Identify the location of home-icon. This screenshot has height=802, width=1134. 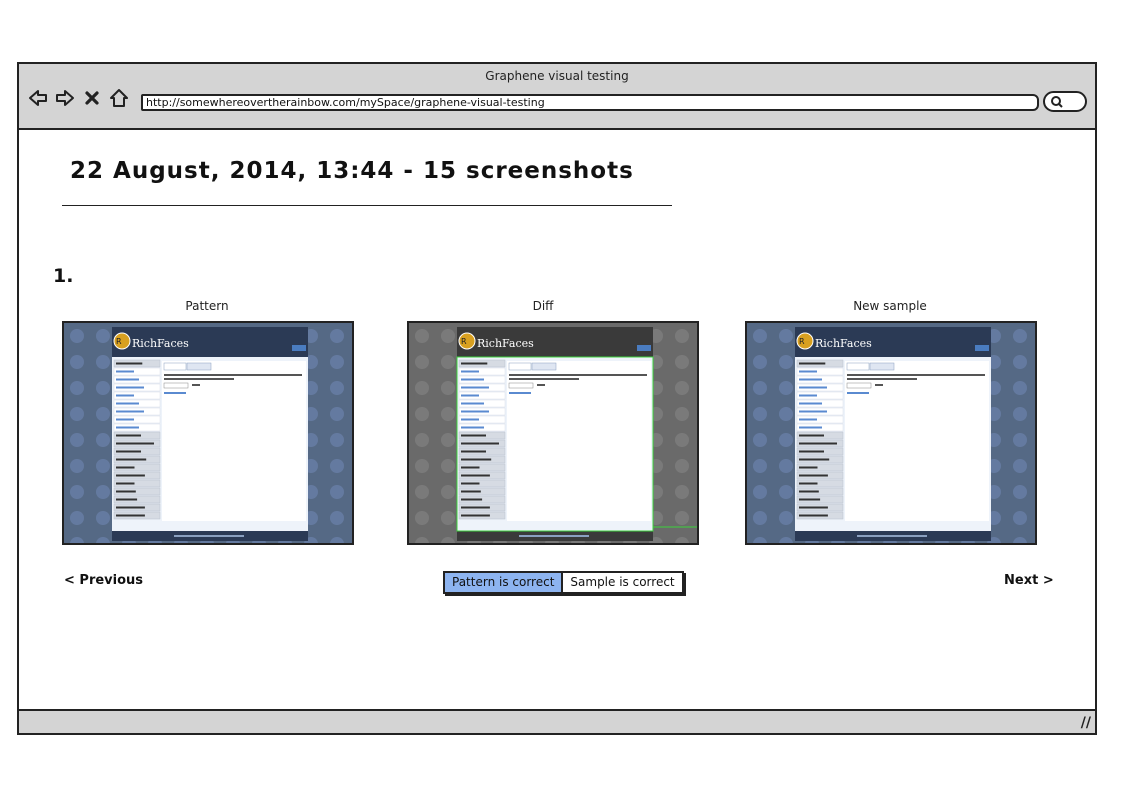
(119, 98).